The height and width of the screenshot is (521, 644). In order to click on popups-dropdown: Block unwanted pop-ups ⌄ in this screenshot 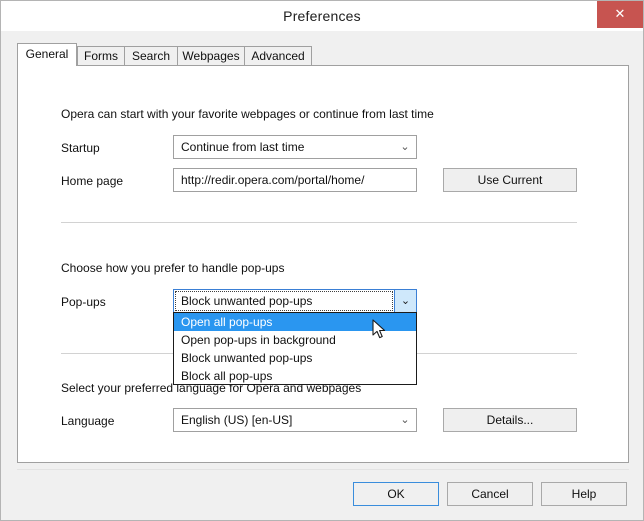, I will do `click(295, 301)`.